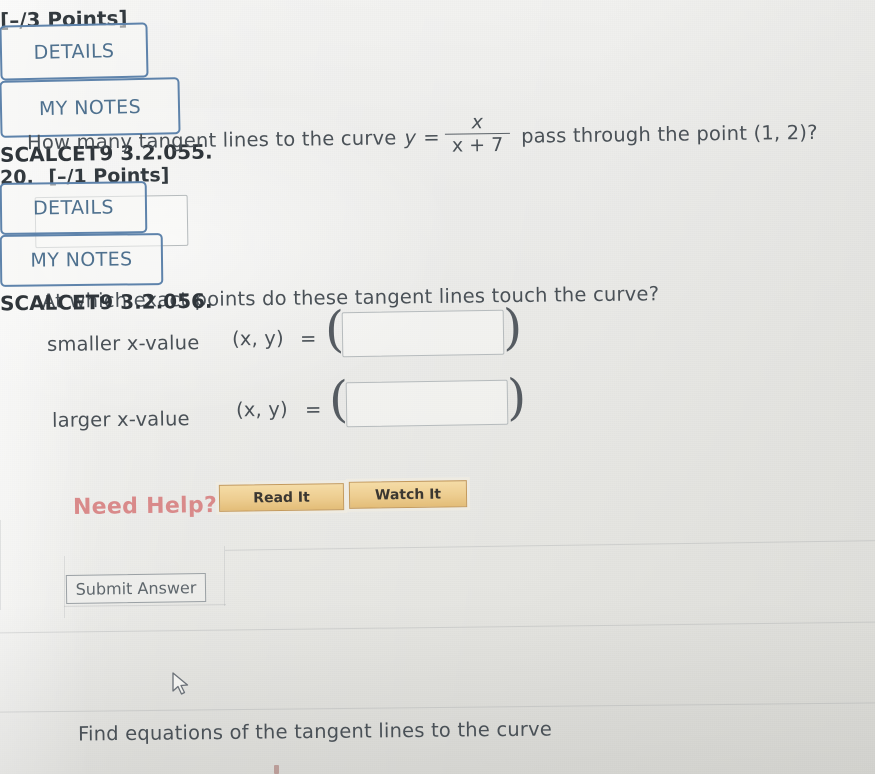  I want to click on mouse-pointer-arrow-icon, so click(180, 683).